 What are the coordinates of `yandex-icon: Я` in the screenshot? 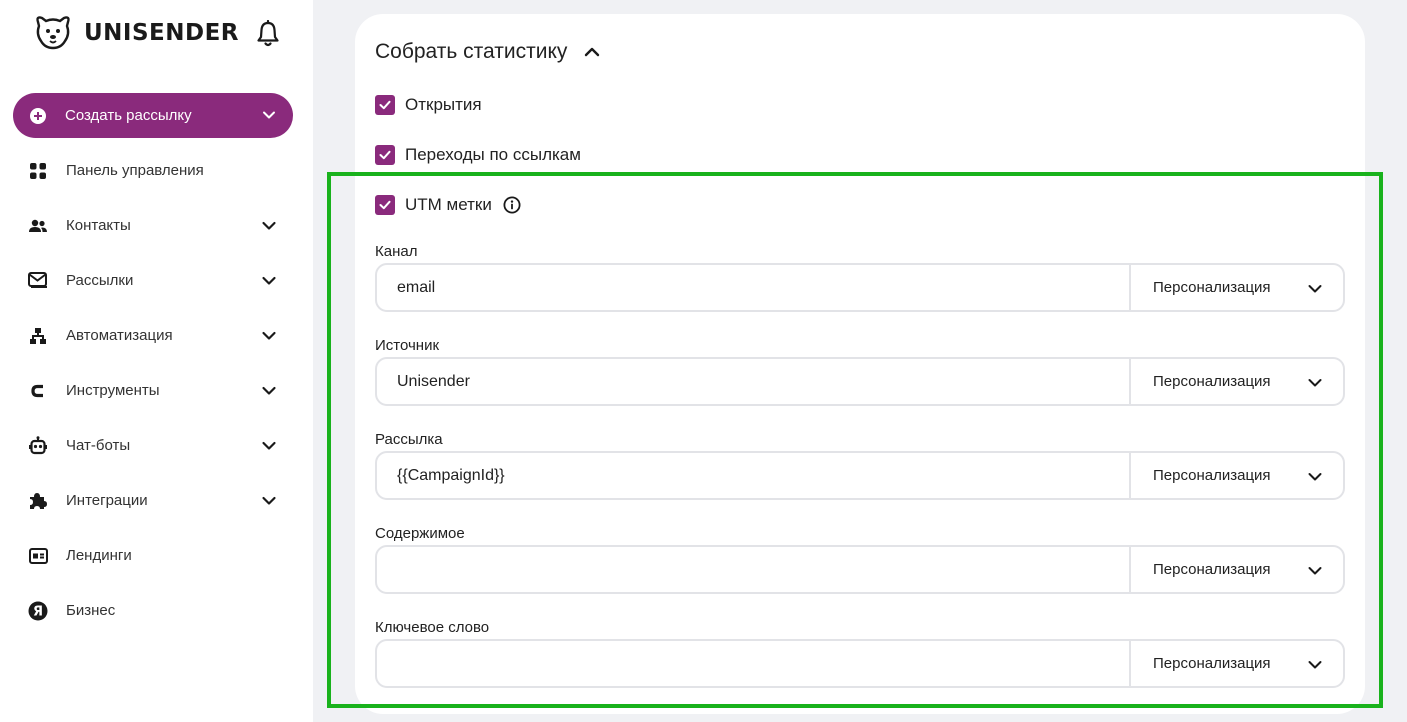 It's located at (38, 611).